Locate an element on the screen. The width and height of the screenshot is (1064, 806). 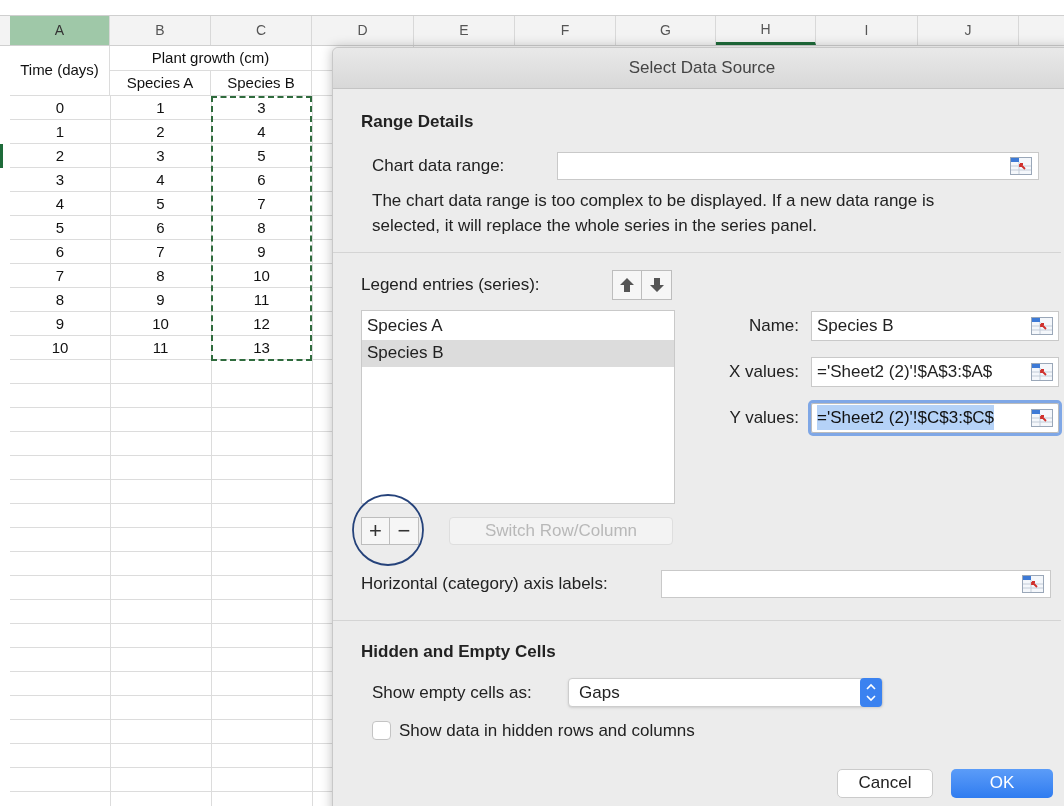
field-value: ='Sheet2 (2)'!$A$3:$A$ is located at coordinates (905, 371).